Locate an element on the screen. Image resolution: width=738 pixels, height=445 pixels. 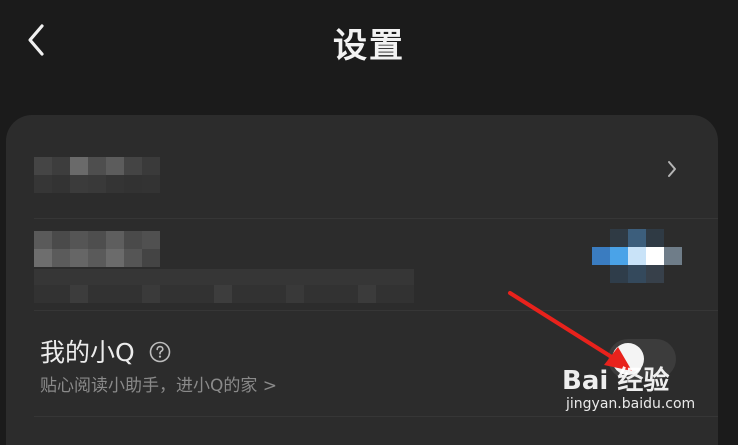
xiaoq-toggle is located at coordinates (642, 359).